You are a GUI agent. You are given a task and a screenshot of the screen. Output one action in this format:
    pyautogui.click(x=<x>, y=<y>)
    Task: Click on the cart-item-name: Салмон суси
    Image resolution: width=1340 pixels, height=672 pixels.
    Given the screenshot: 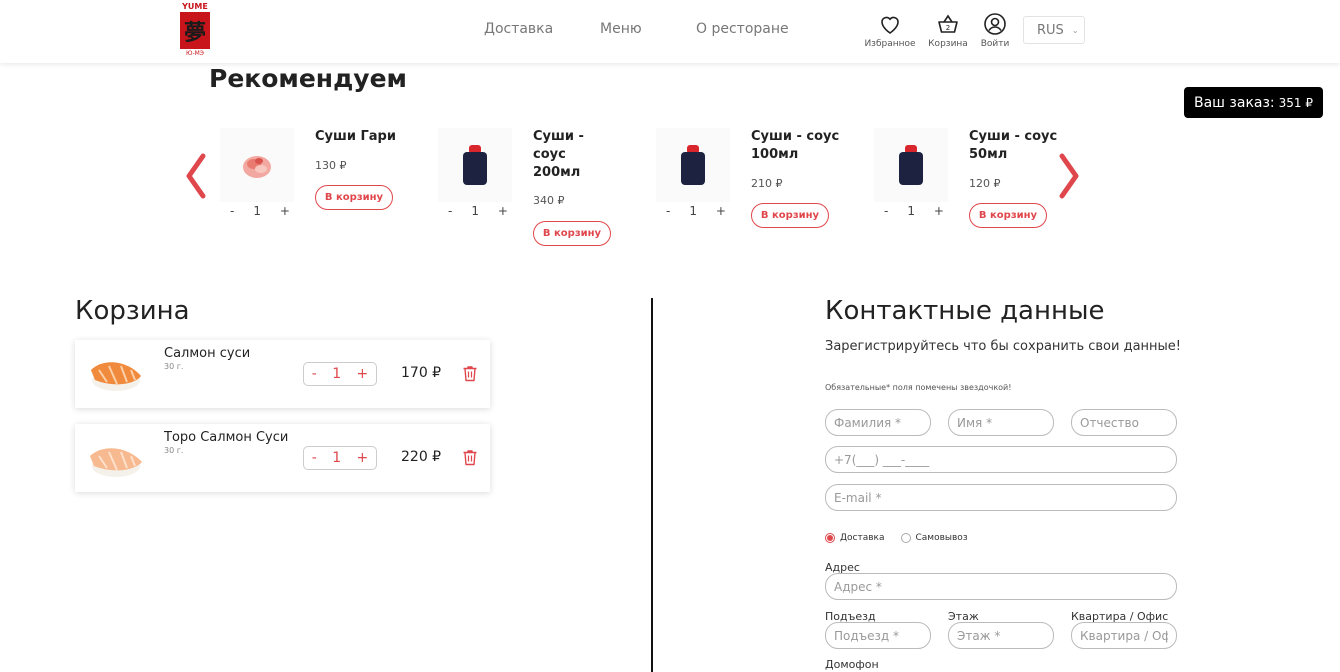 What is the action you would take?
    pyautogui.click(x=207, y=353)
    